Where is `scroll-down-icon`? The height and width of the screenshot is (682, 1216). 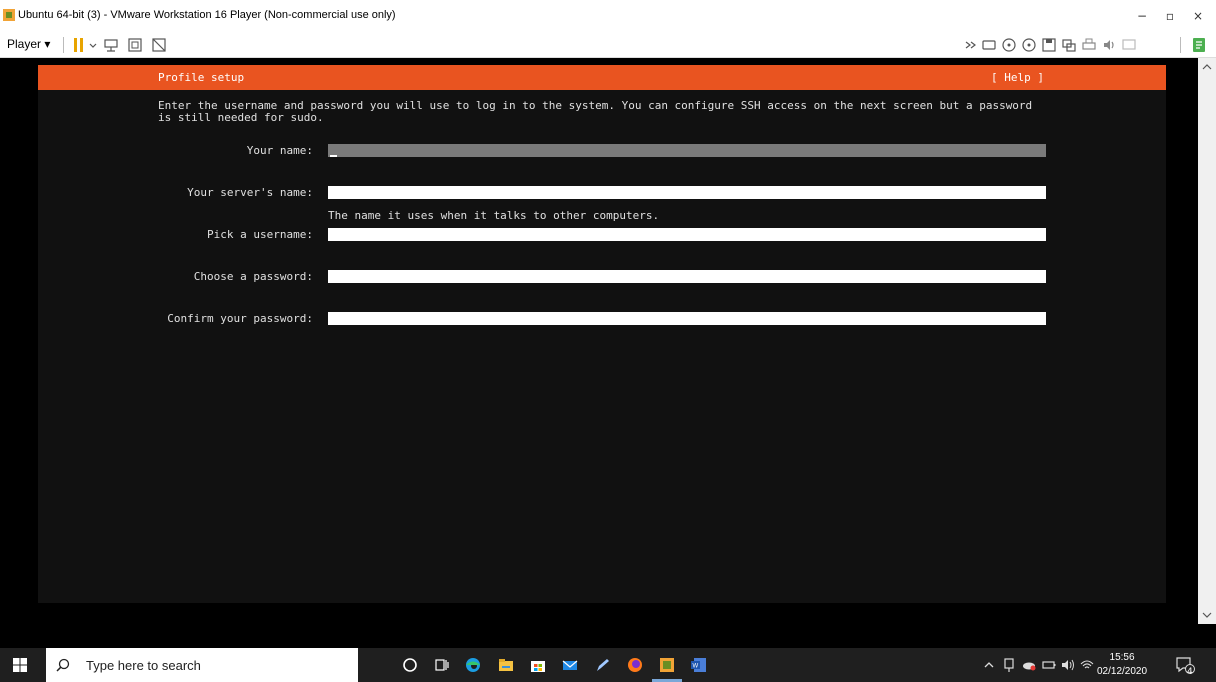 scroll-down-icon is located at coordinates (1207, 615).